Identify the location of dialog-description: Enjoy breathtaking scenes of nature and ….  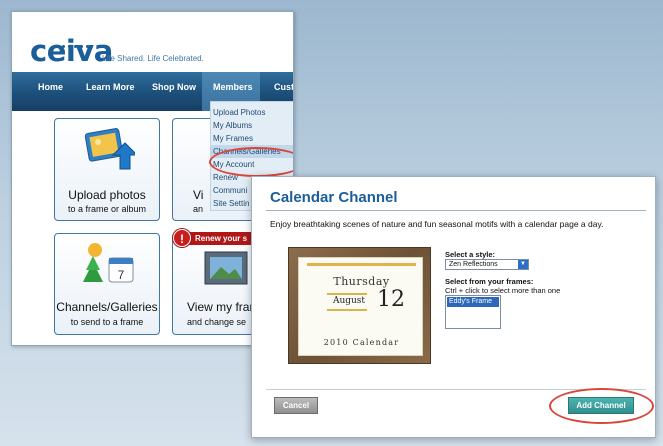
(437, 224).